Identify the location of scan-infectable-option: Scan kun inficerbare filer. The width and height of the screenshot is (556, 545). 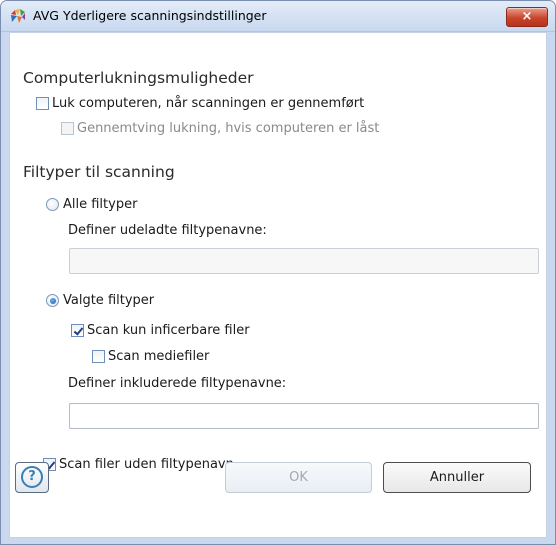
(160, 330).